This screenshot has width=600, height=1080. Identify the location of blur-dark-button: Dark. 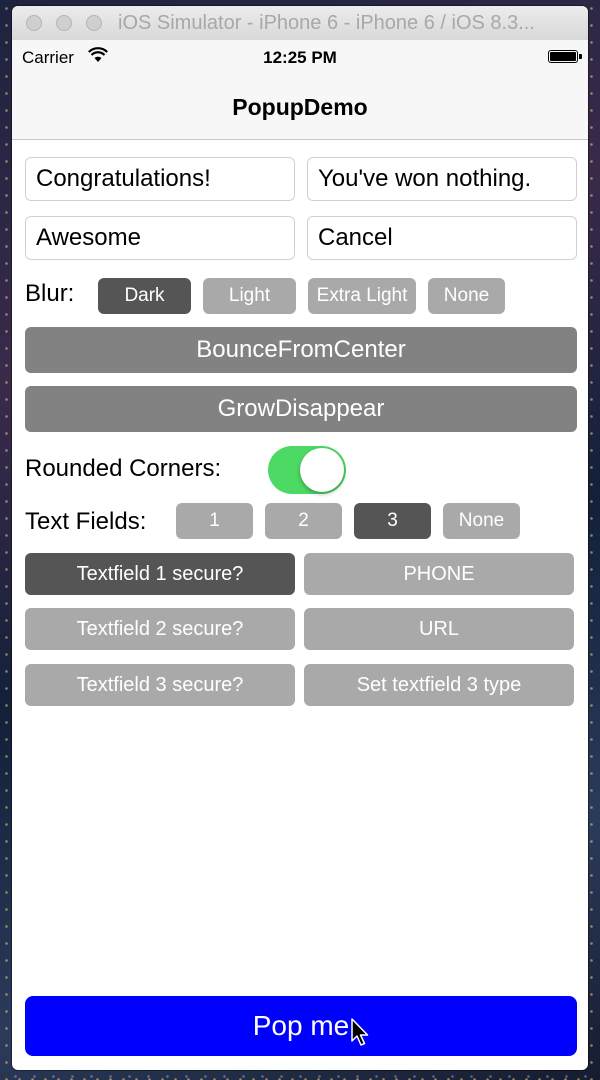
(144, 296).